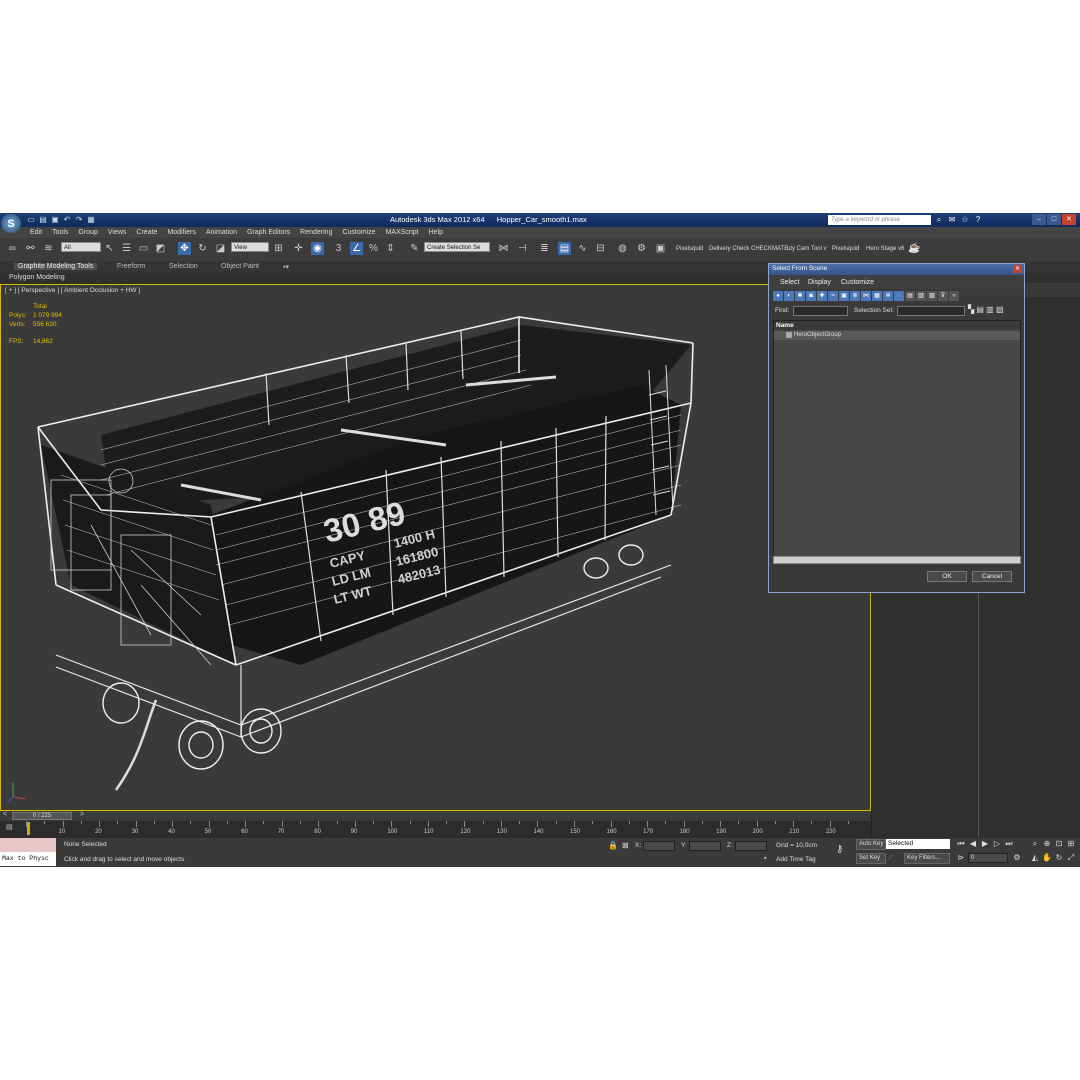  What do you see at coordinates (544, 248) in the screenshot?
I see `layer-manager-icon: ≣` at bounding box center [544, 248].